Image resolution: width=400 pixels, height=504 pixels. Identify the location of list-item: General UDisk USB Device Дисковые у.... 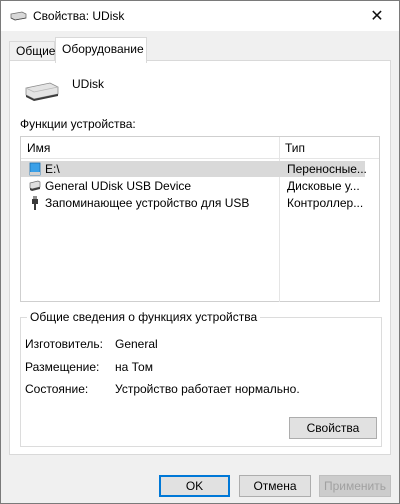
(193, 186).